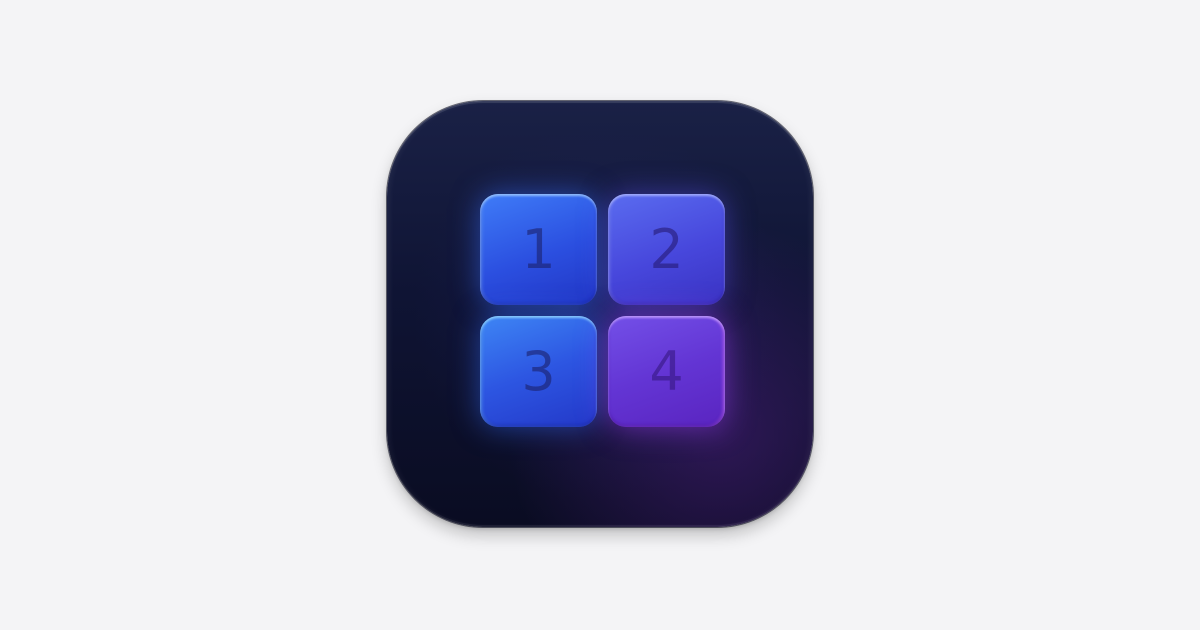 The width and height of the screenshot is (1200, 630). I want to click on number-tile-3: 3, so click(538, 371).